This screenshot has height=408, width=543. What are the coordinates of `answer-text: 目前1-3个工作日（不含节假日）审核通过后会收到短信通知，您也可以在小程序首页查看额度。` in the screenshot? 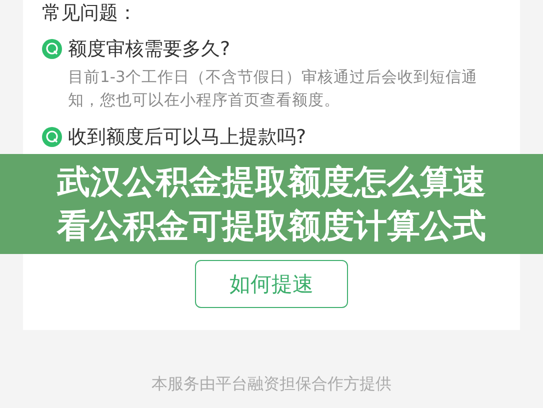 It's located at (273, 89).